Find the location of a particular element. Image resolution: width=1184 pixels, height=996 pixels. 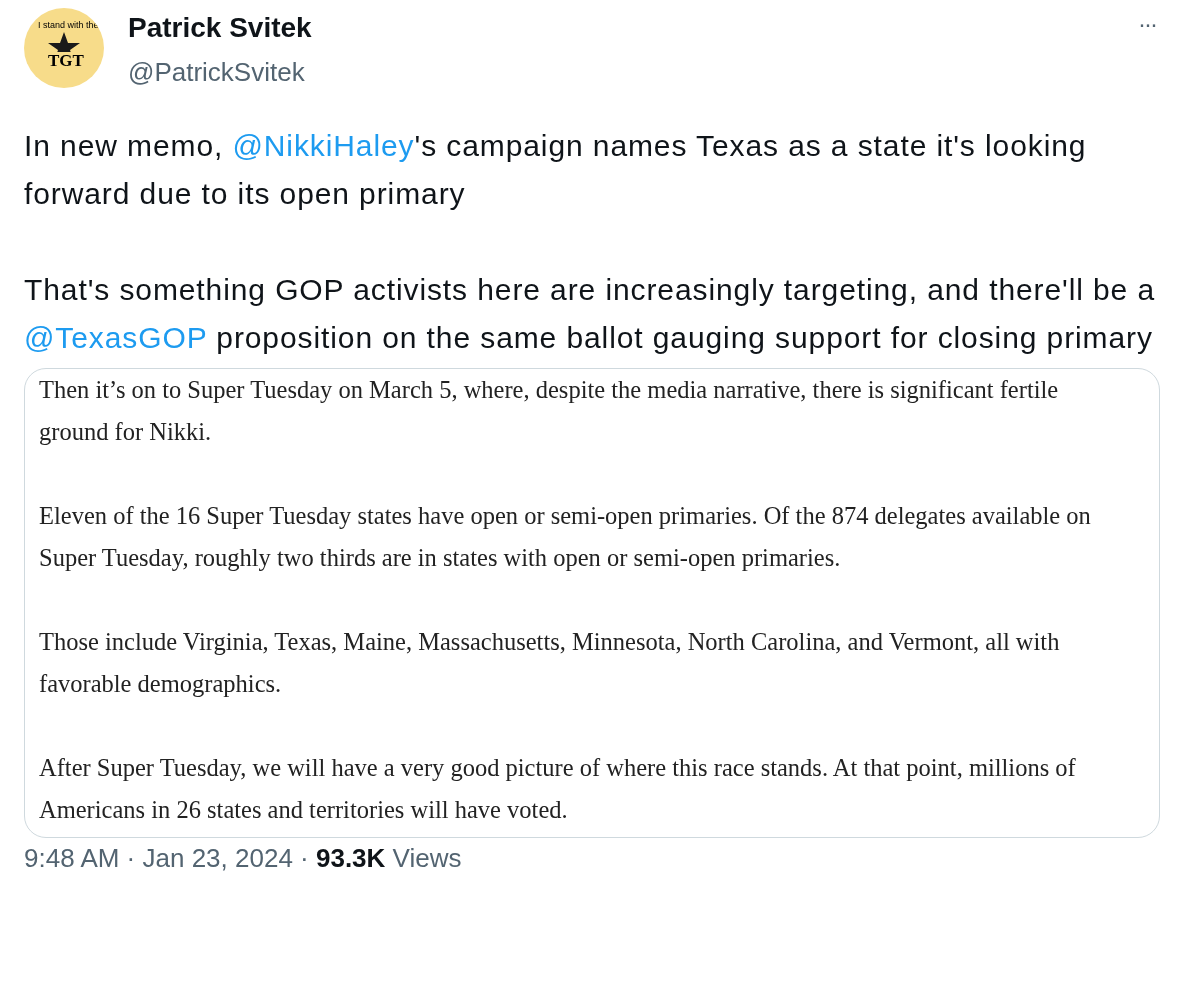

tweet-text: In new memo, @NikkiHaley's campaign names Texas as a state it's looking forward due to its open primary is located at coordinates (556, 170).